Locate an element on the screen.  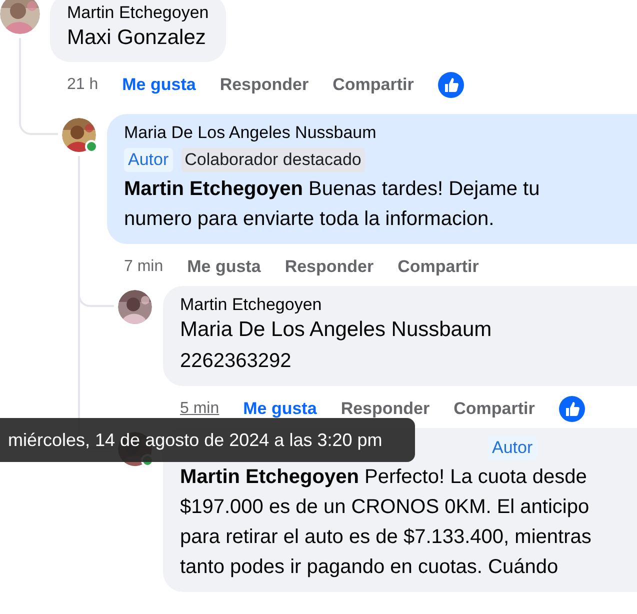
timestamp-link: 21 h is located at coordinates (82, 85).